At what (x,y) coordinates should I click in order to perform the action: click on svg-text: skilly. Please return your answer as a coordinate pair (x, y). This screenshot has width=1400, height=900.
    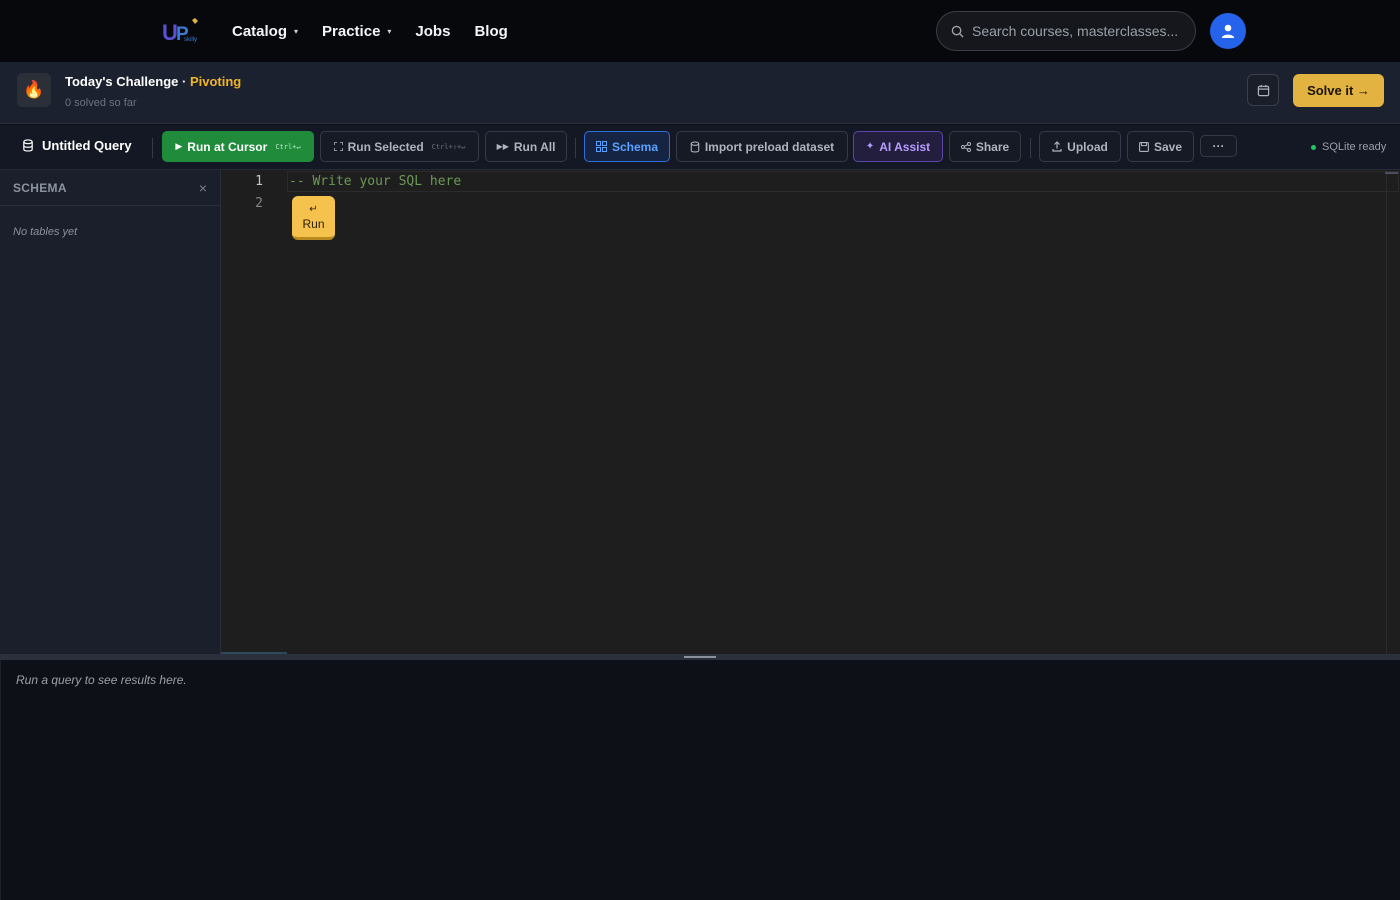
    Looking at the image, I should click on (190, 40).